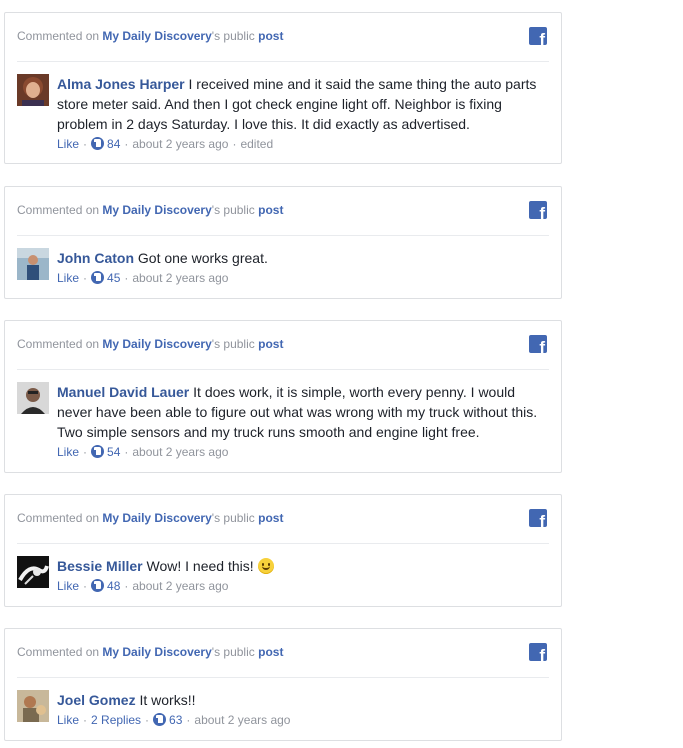  What do you see at coordinates (113, 278) in the screenshot?
I see `like-count: 45` at bounding box center [113, 278].